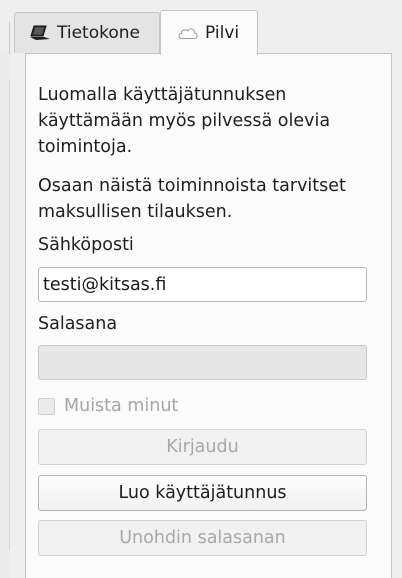  I want to click on remember-me-row: Muista minut, so click(108, 406).